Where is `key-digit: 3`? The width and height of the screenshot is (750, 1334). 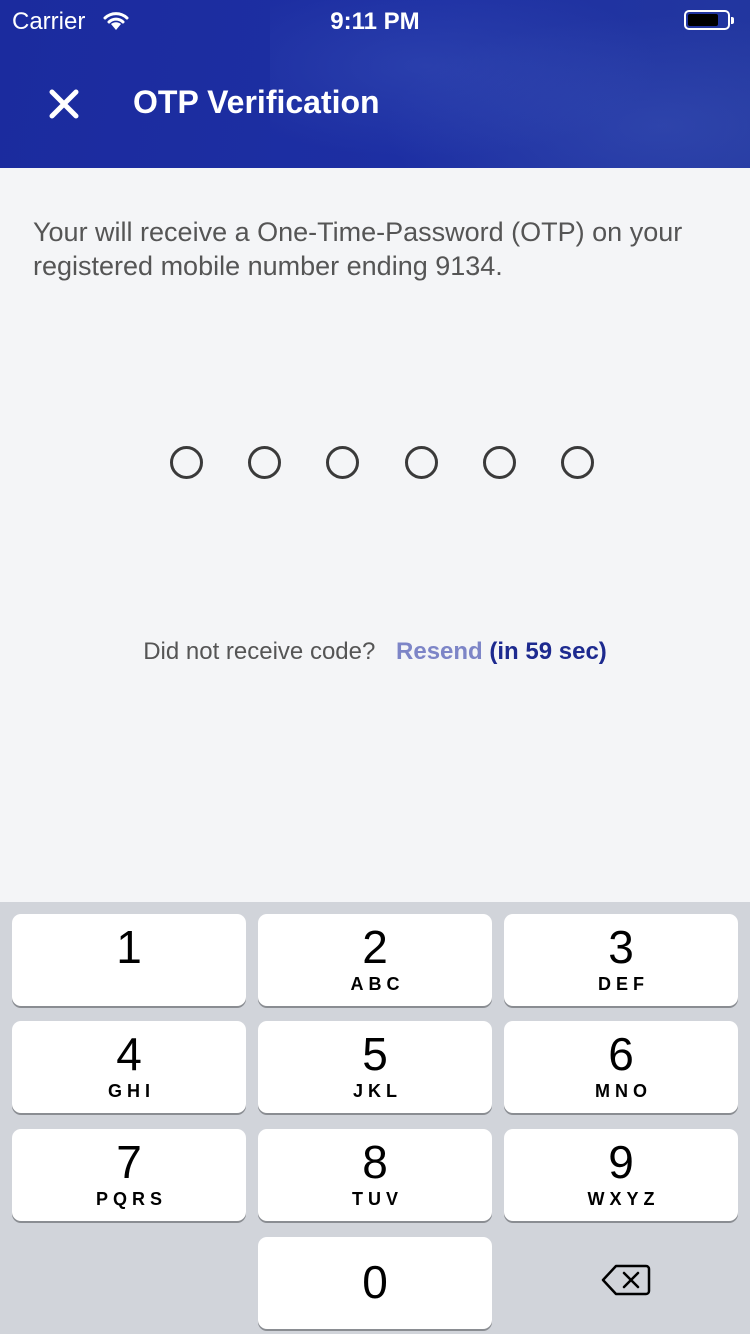 key-digit: 3 is located at coordinates (621, 947).